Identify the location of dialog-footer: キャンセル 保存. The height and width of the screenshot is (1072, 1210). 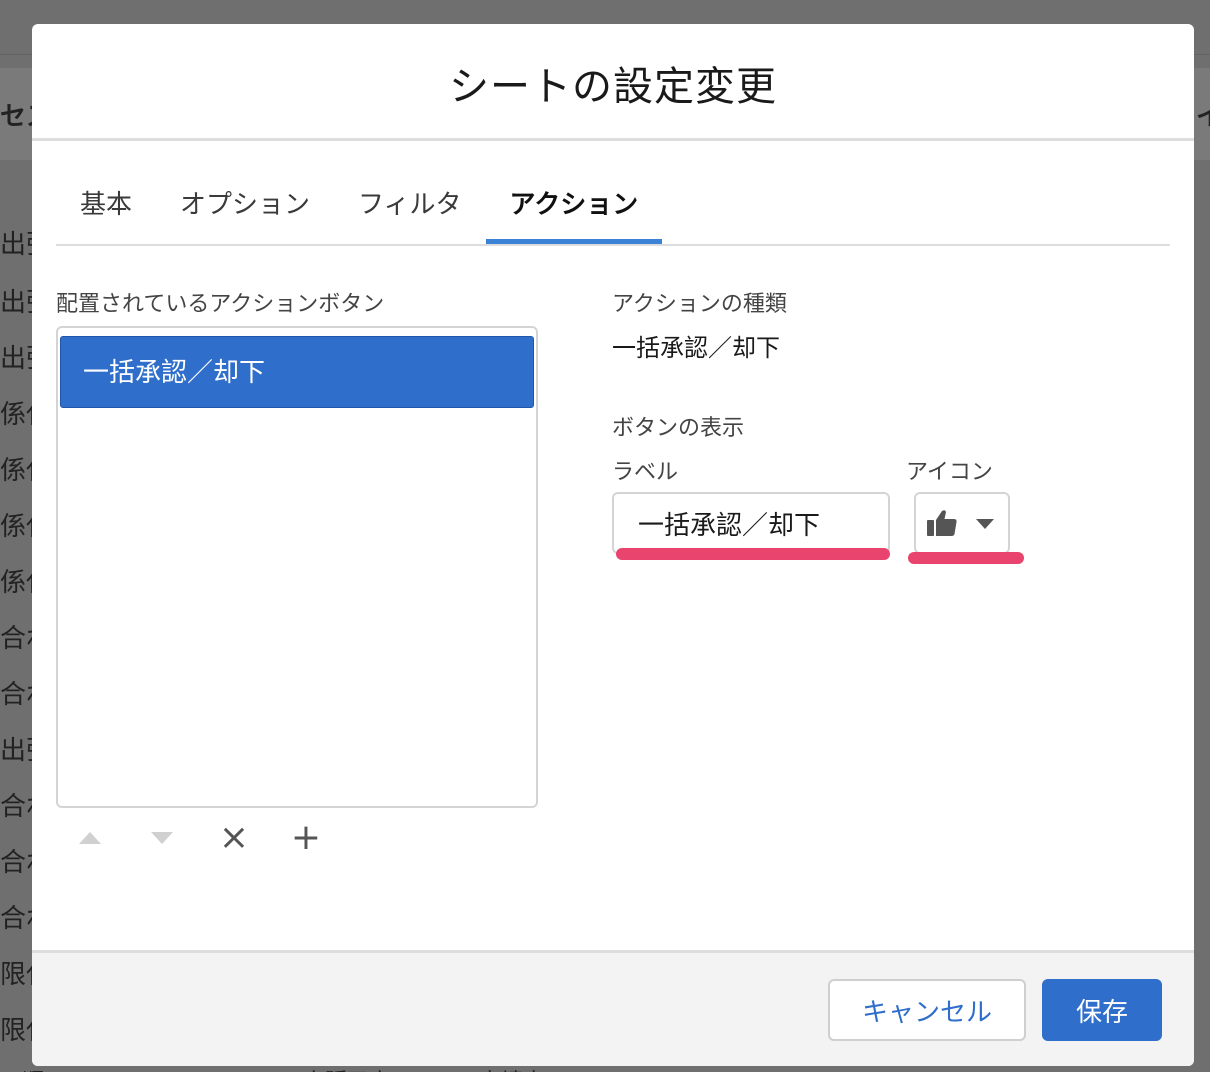
(613, 1008).